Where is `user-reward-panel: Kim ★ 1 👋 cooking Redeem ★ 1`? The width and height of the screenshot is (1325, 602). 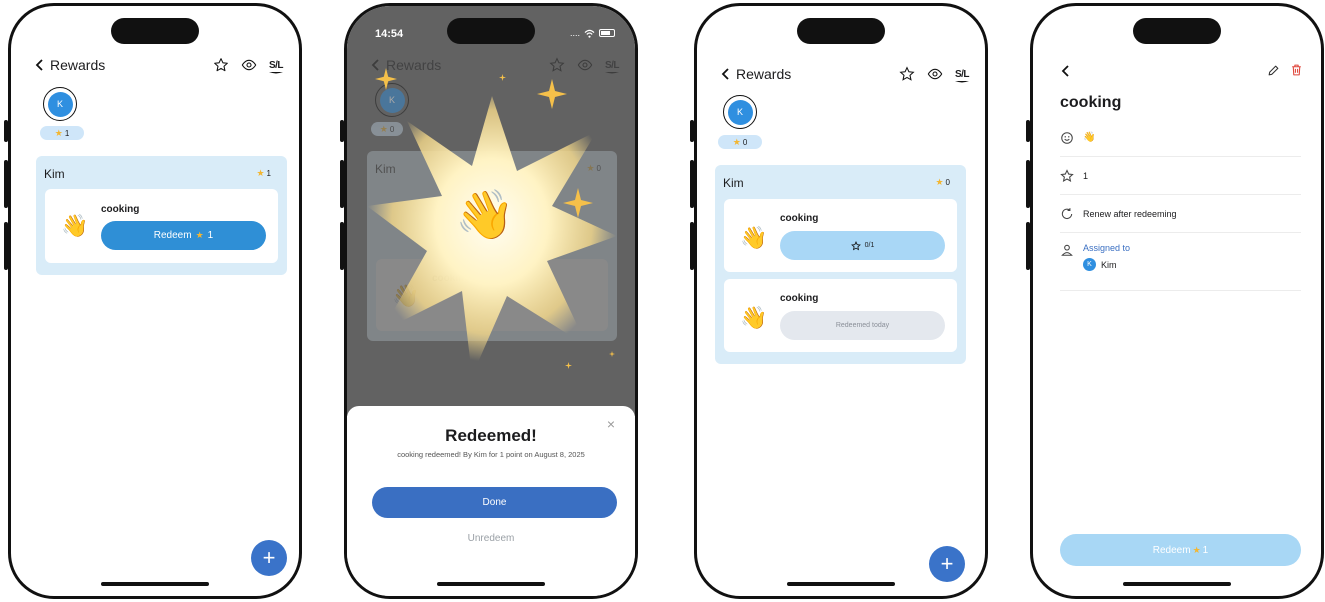
user-reward-panel: Kim ★ 1 👋 cooking Redeem ★ 1 is located at coordinates (161, 215).